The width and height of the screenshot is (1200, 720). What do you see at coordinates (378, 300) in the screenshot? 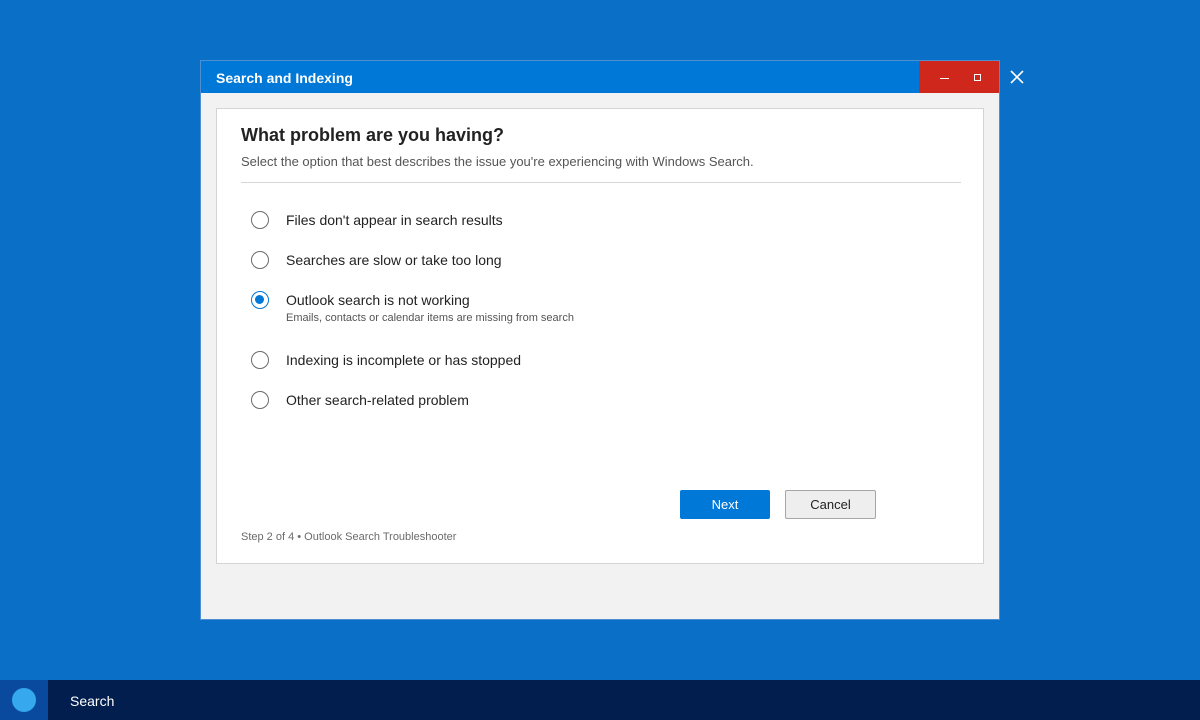
I see `option-label: Outlook search is not working` at bounding box center [378, 300].